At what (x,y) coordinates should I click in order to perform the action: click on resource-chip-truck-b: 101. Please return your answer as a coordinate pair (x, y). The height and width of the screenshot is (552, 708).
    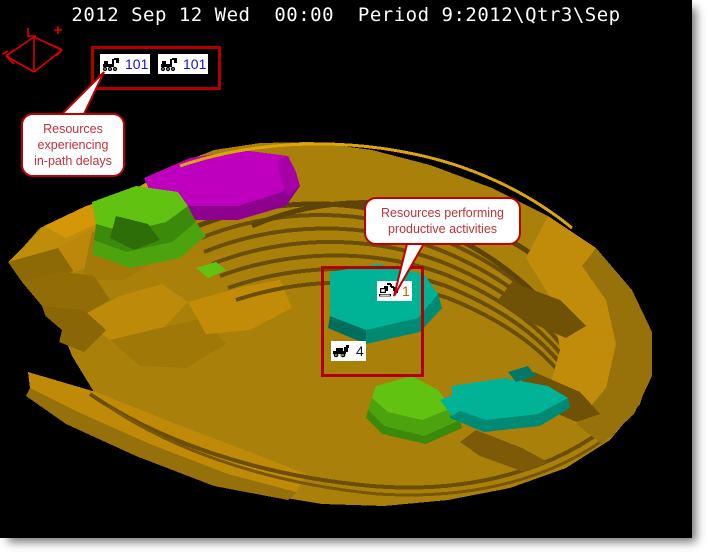
    Looking at the image, I should click on (183, 64).